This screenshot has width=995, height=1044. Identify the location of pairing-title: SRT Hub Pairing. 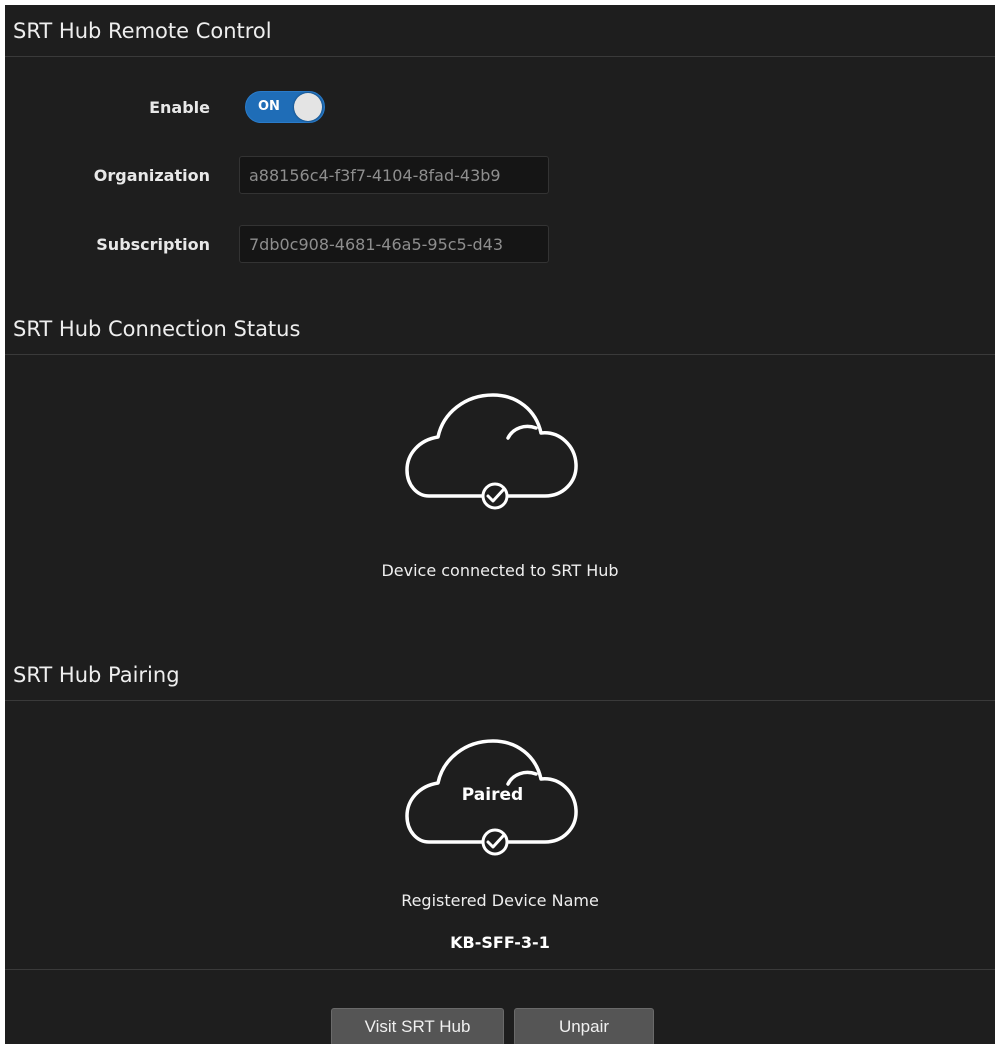
(96, 674).